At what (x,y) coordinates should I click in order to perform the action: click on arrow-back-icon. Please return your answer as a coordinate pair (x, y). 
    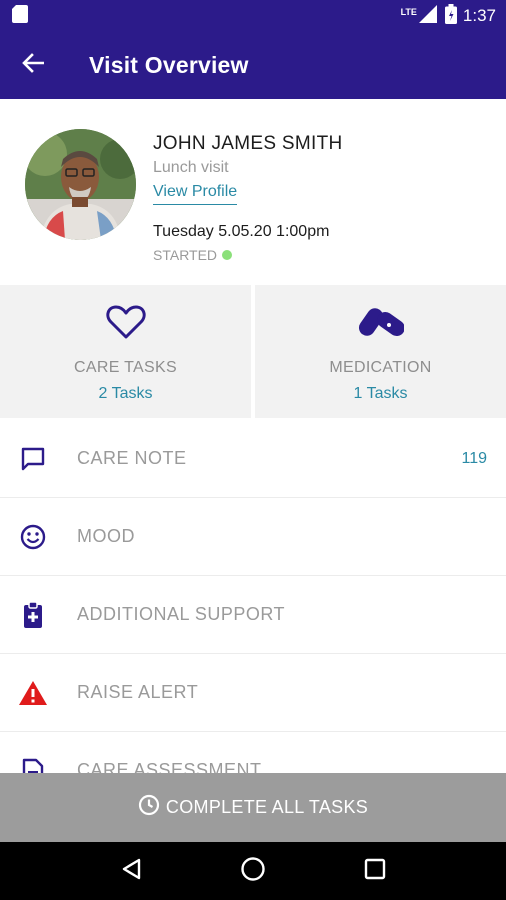
    Looking at the image, I should click on (33, 65).